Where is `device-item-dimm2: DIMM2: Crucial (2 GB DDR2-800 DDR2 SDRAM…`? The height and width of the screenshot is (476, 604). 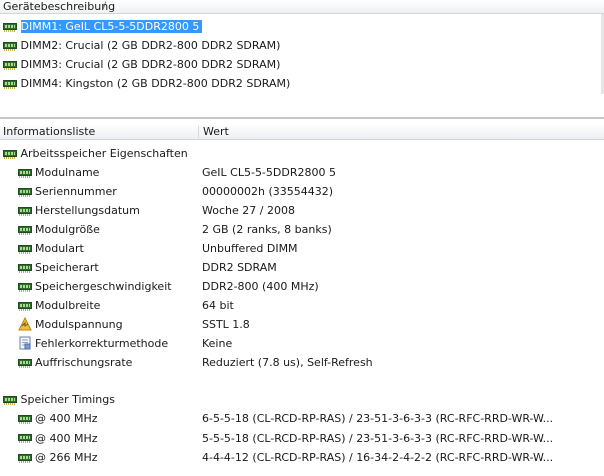 device-item-dimm2: DIMM2: Crucial (2 GB DDR2-800 DDR2 SDRAM… is located at coordinates (141, 46).